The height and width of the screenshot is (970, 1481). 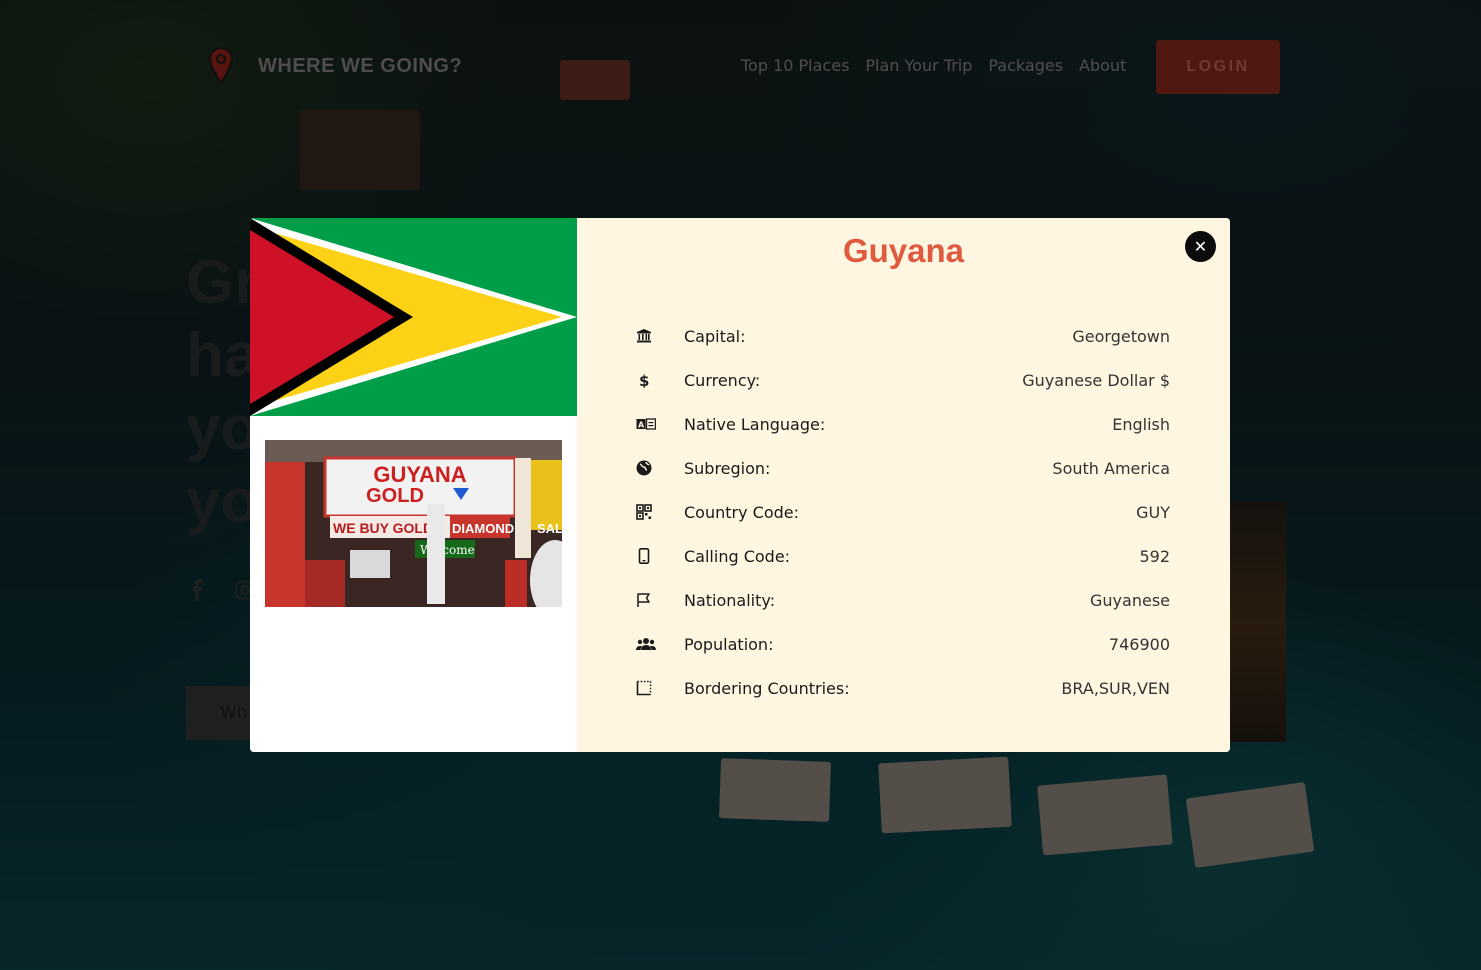 What do you see at coordinates (660, 556) in the screenshot?
I see `phone-icon` at bounding box center [660, 556].